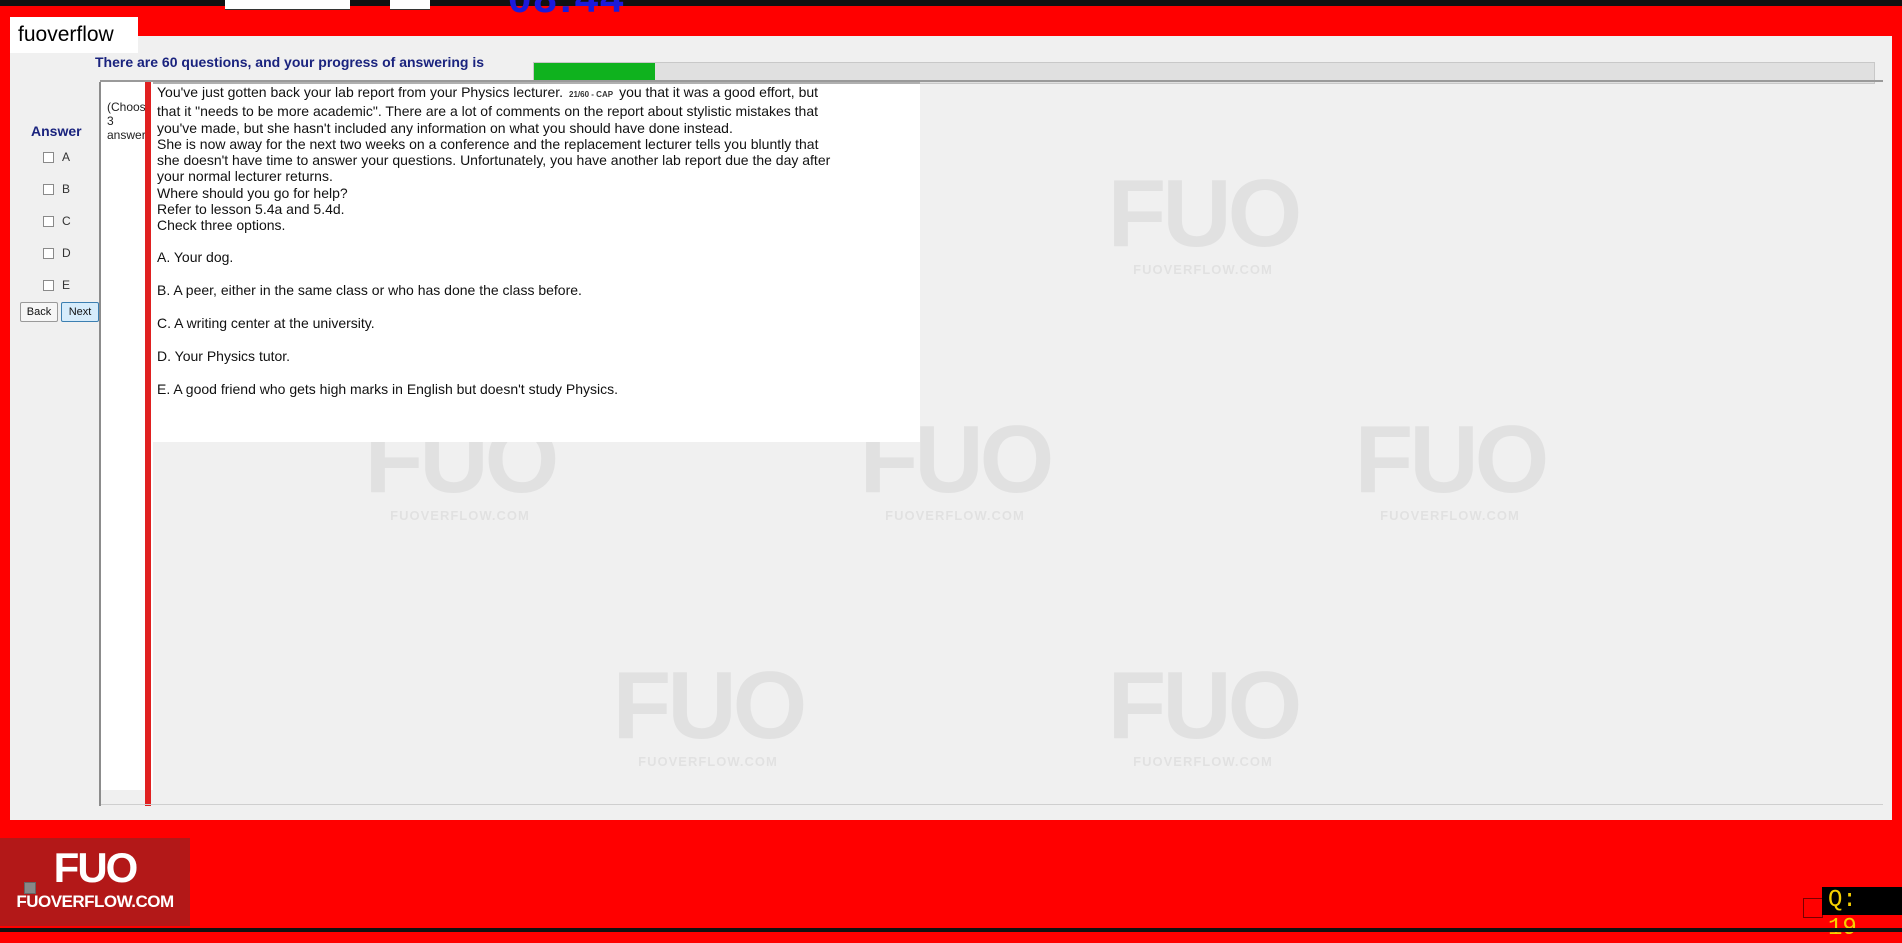 This screenshot has height=943, width=1902. What do you see at coordinates (410, 5) in the screenshot?
I see `top-clipped-field-small` at bounding box center [410, 5].